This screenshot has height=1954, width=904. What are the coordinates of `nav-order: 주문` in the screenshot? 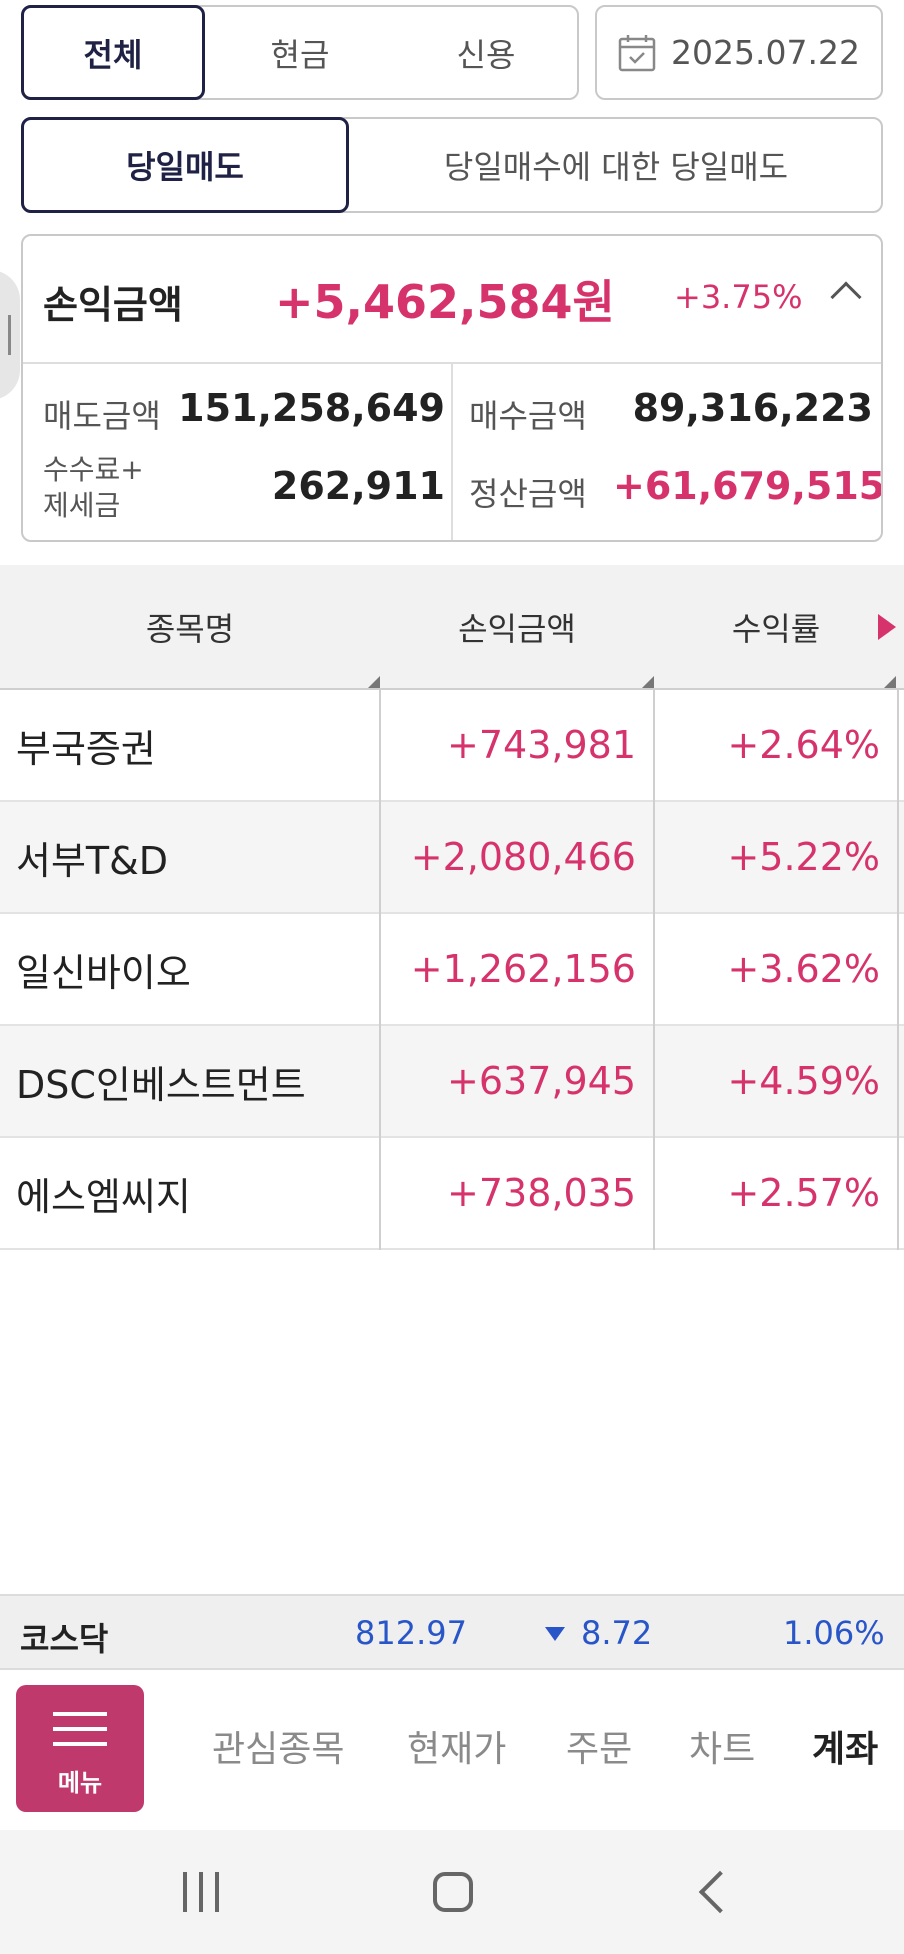 It's located at (599, 1746).